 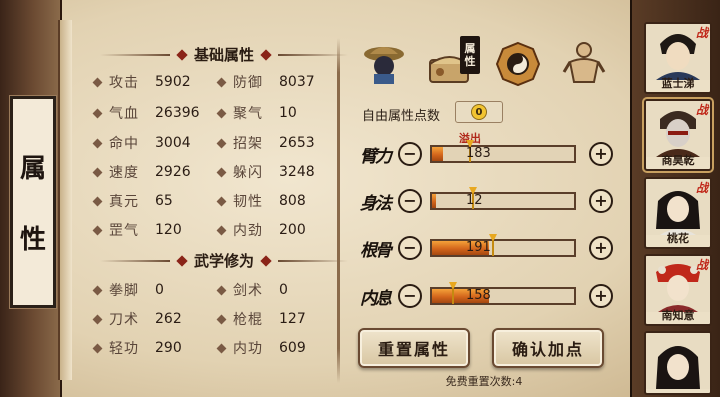 What do you see at coordinates (503, 151) in the screenshot?
I see `attr-bar: 183` at bounding box center [503, 151].